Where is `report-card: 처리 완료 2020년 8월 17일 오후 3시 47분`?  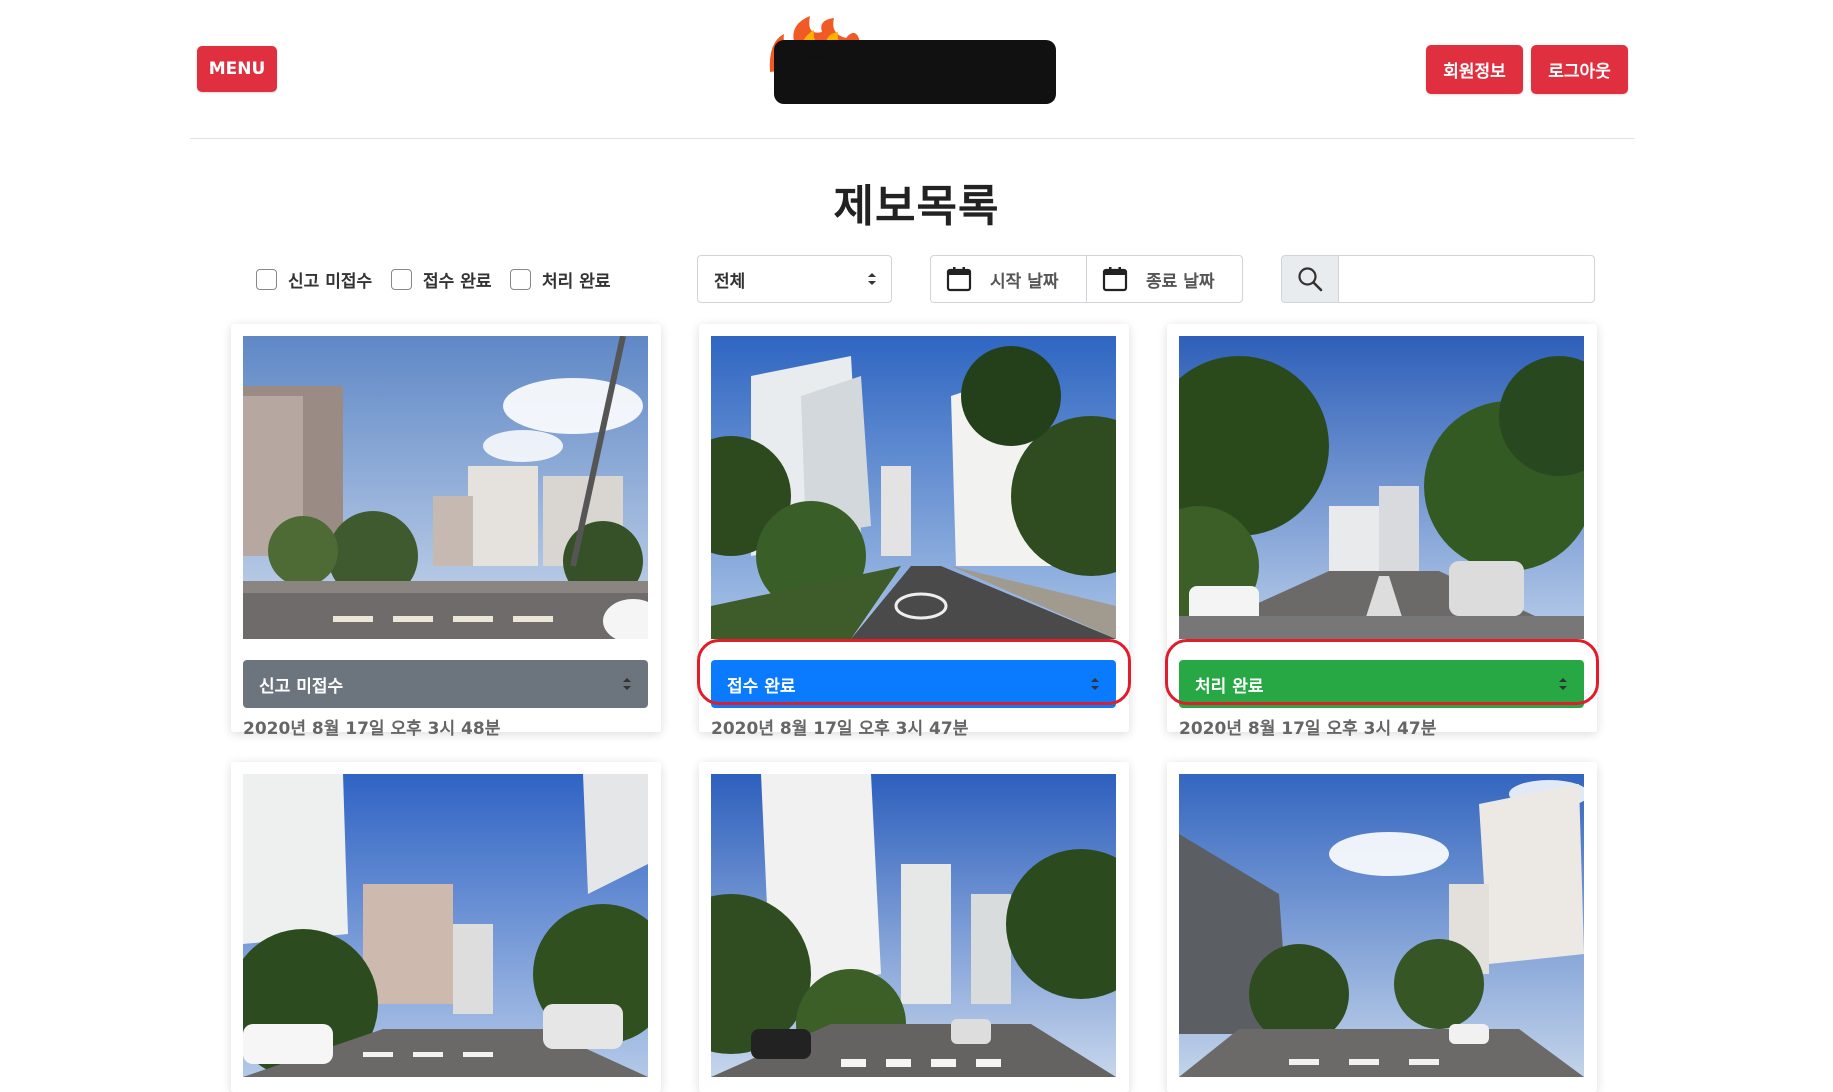
report-card: 처리 완료 2020년 8월 17일 오후 3시 47분 is located at coordinates (1382, 531).